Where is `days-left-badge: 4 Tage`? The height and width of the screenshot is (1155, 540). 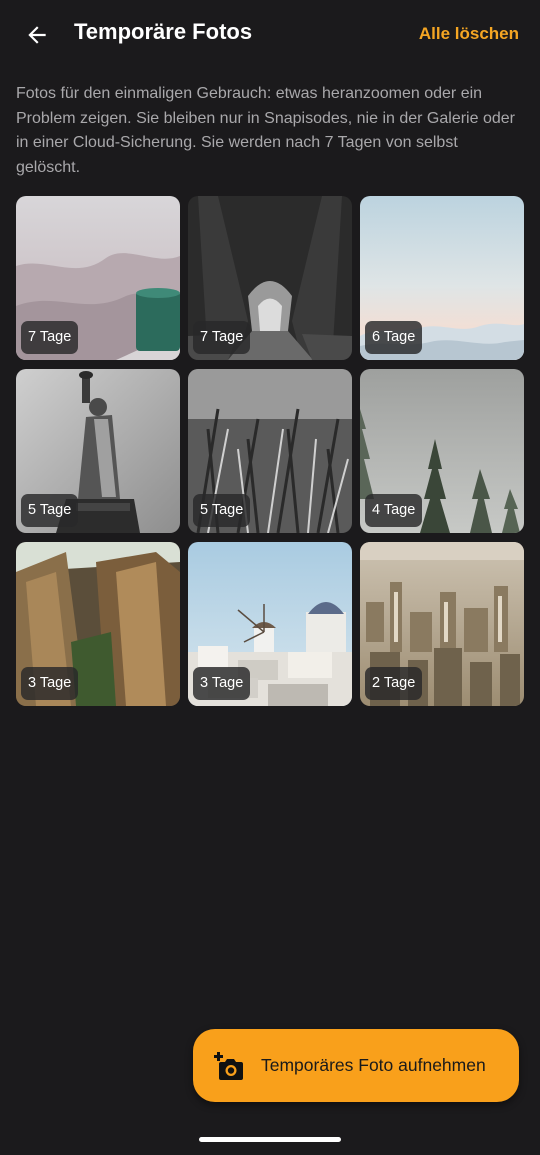 days-left-badge: 4 Tage is located at coordinates (394, 510).